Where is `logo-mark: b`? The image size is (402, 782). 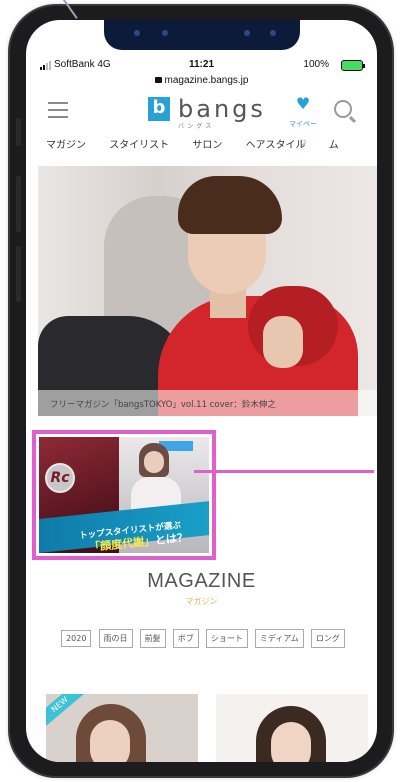 logo-mark: b is located at coordinates (159, 109).